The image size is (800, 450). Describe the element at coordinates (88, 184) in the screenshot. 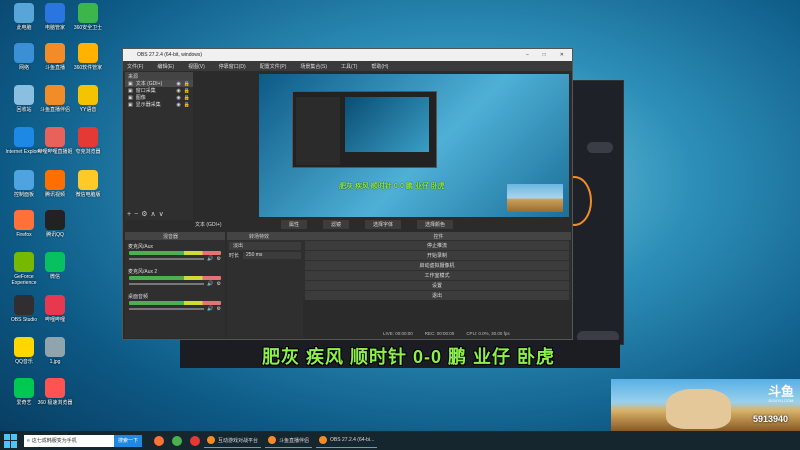

I see `desktop-icon: 微信电脑版` at that location.